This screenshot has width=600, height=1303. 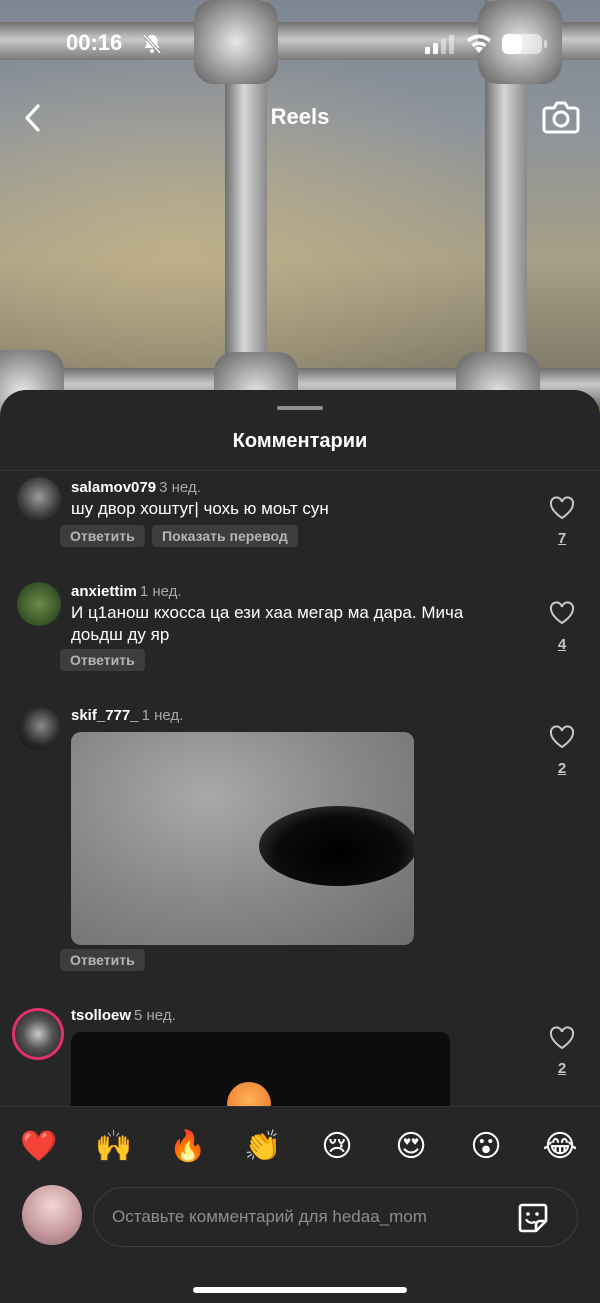 What do you see at coordinates (562, 538) in the screenshot?
I see `like-count: 7` at bounding box center [562, 538].